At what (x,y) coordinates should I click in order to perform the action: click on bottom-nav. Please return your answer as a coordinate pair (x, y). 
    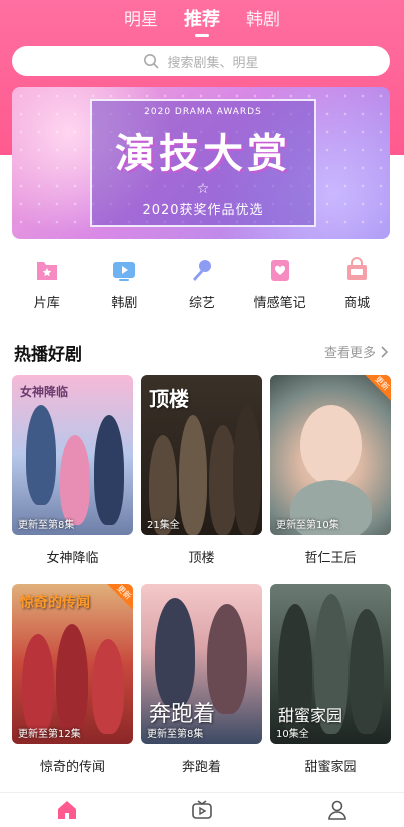
    Looking at the image, I should click on (202, 809).